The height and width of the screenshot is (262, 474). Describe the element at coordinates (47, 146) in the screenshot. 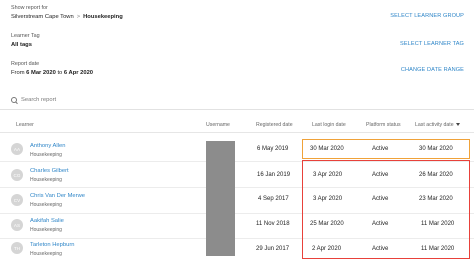

I see `learner-name-link: Anthony Allen` at that location.